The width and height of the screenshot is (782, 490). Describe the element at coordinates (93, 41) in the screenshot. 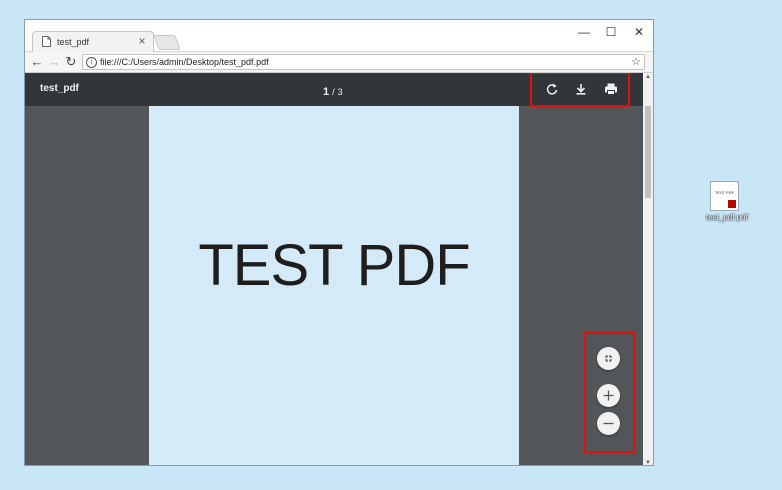

I see `browser-tab: test_pdf ×` at that location.